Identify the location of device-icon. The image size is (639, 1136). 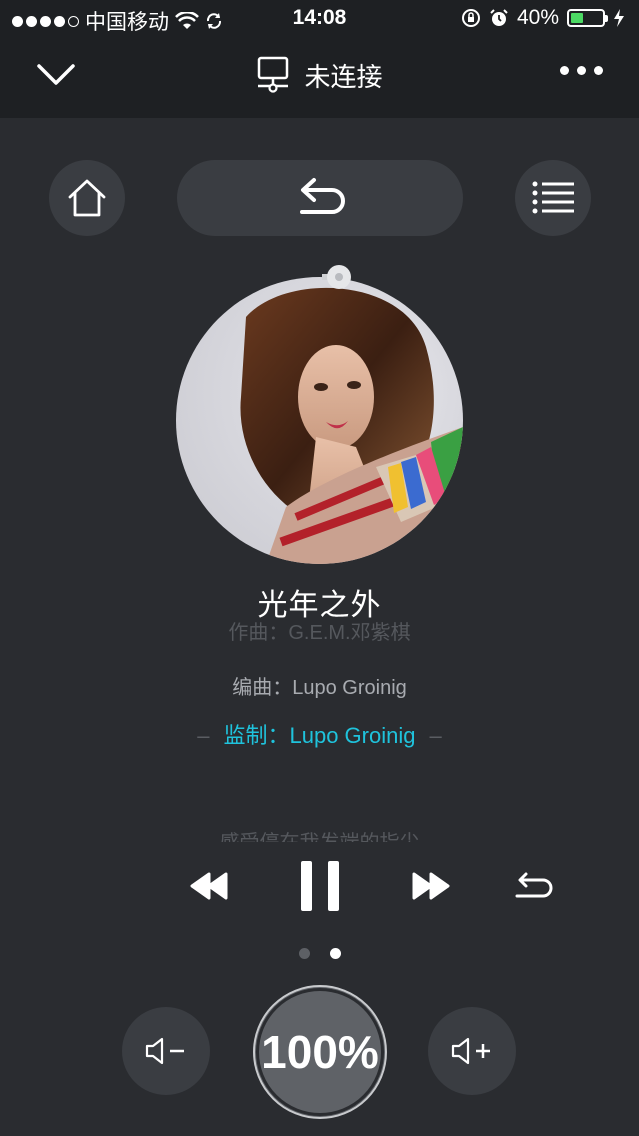
(273, 74).